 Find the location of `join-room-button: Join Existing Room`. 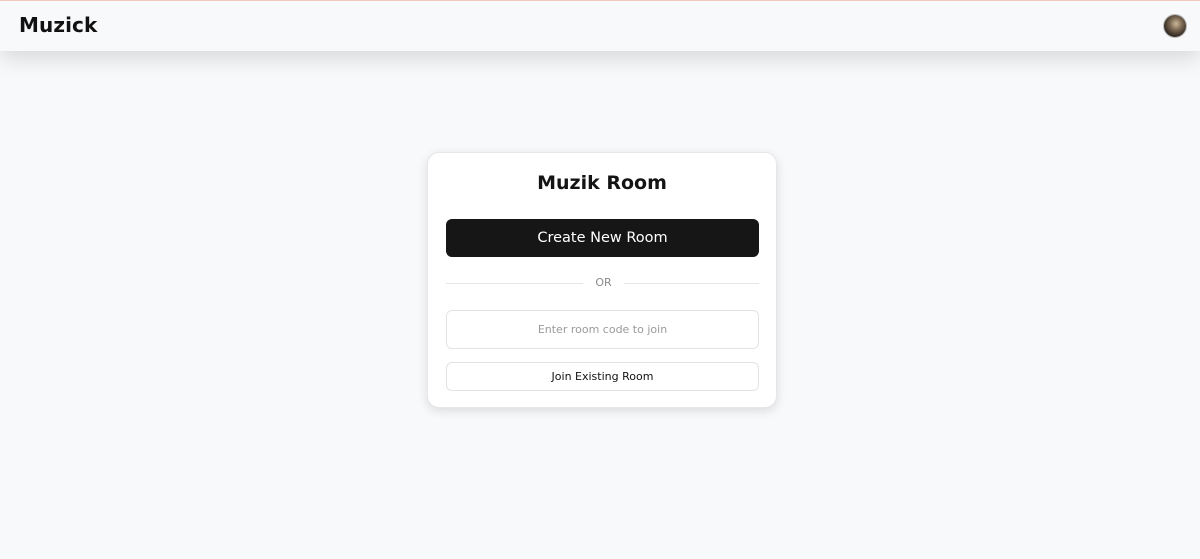

join-room-button: Join Existing Room is located at coordinates (602, 376).